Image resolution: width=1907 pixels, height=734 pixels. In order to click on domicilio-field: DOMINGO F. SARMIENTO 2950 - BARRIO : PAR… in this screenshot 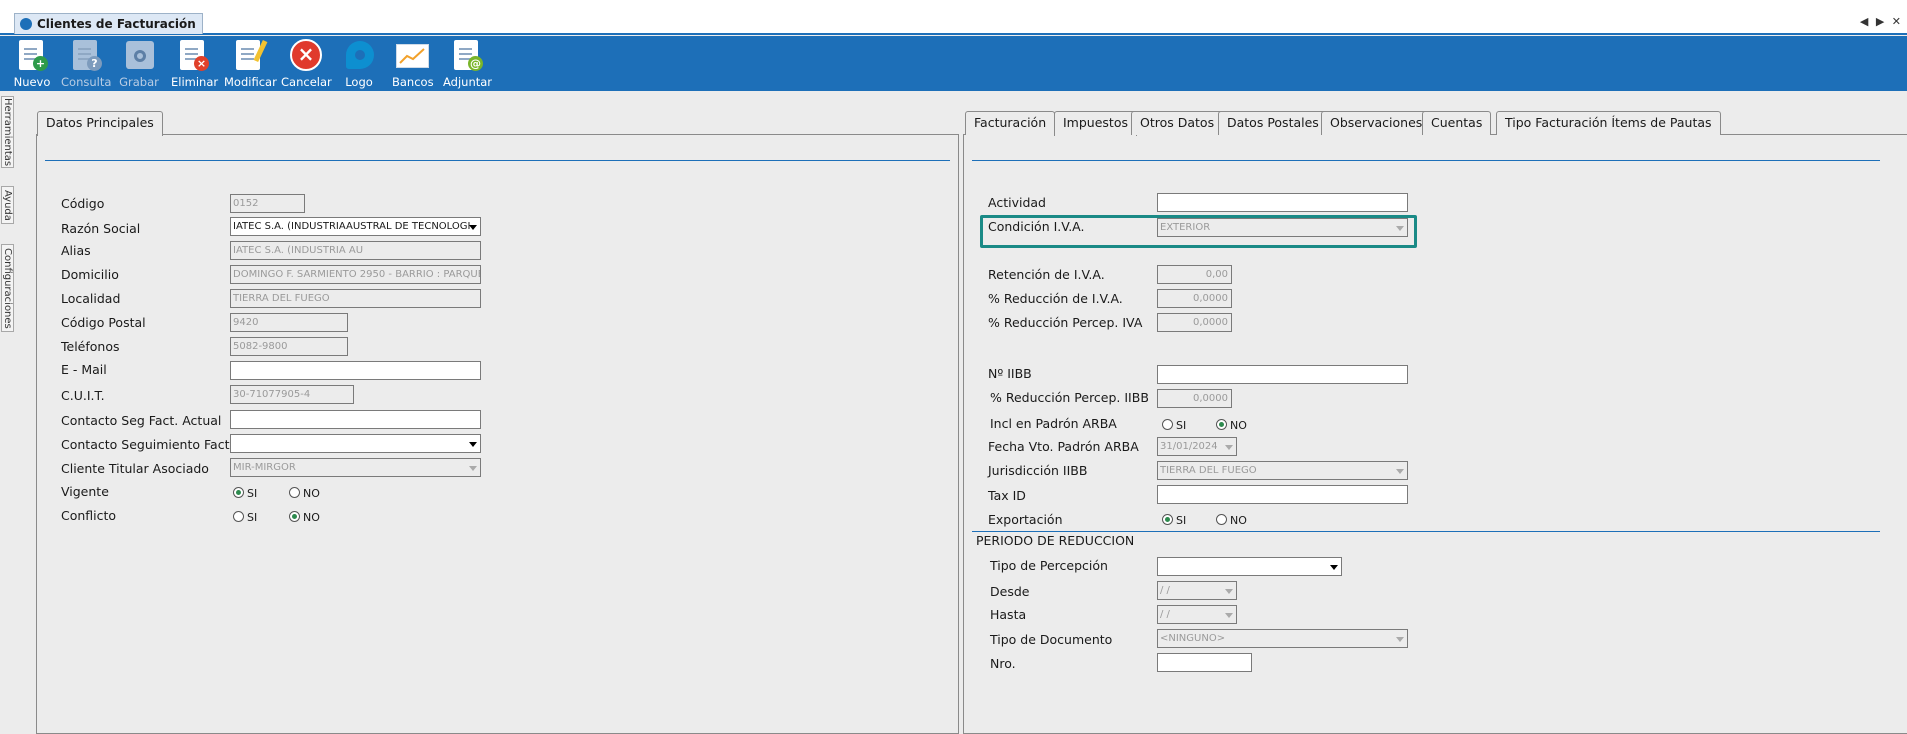, I will do `click(355, 274)`.